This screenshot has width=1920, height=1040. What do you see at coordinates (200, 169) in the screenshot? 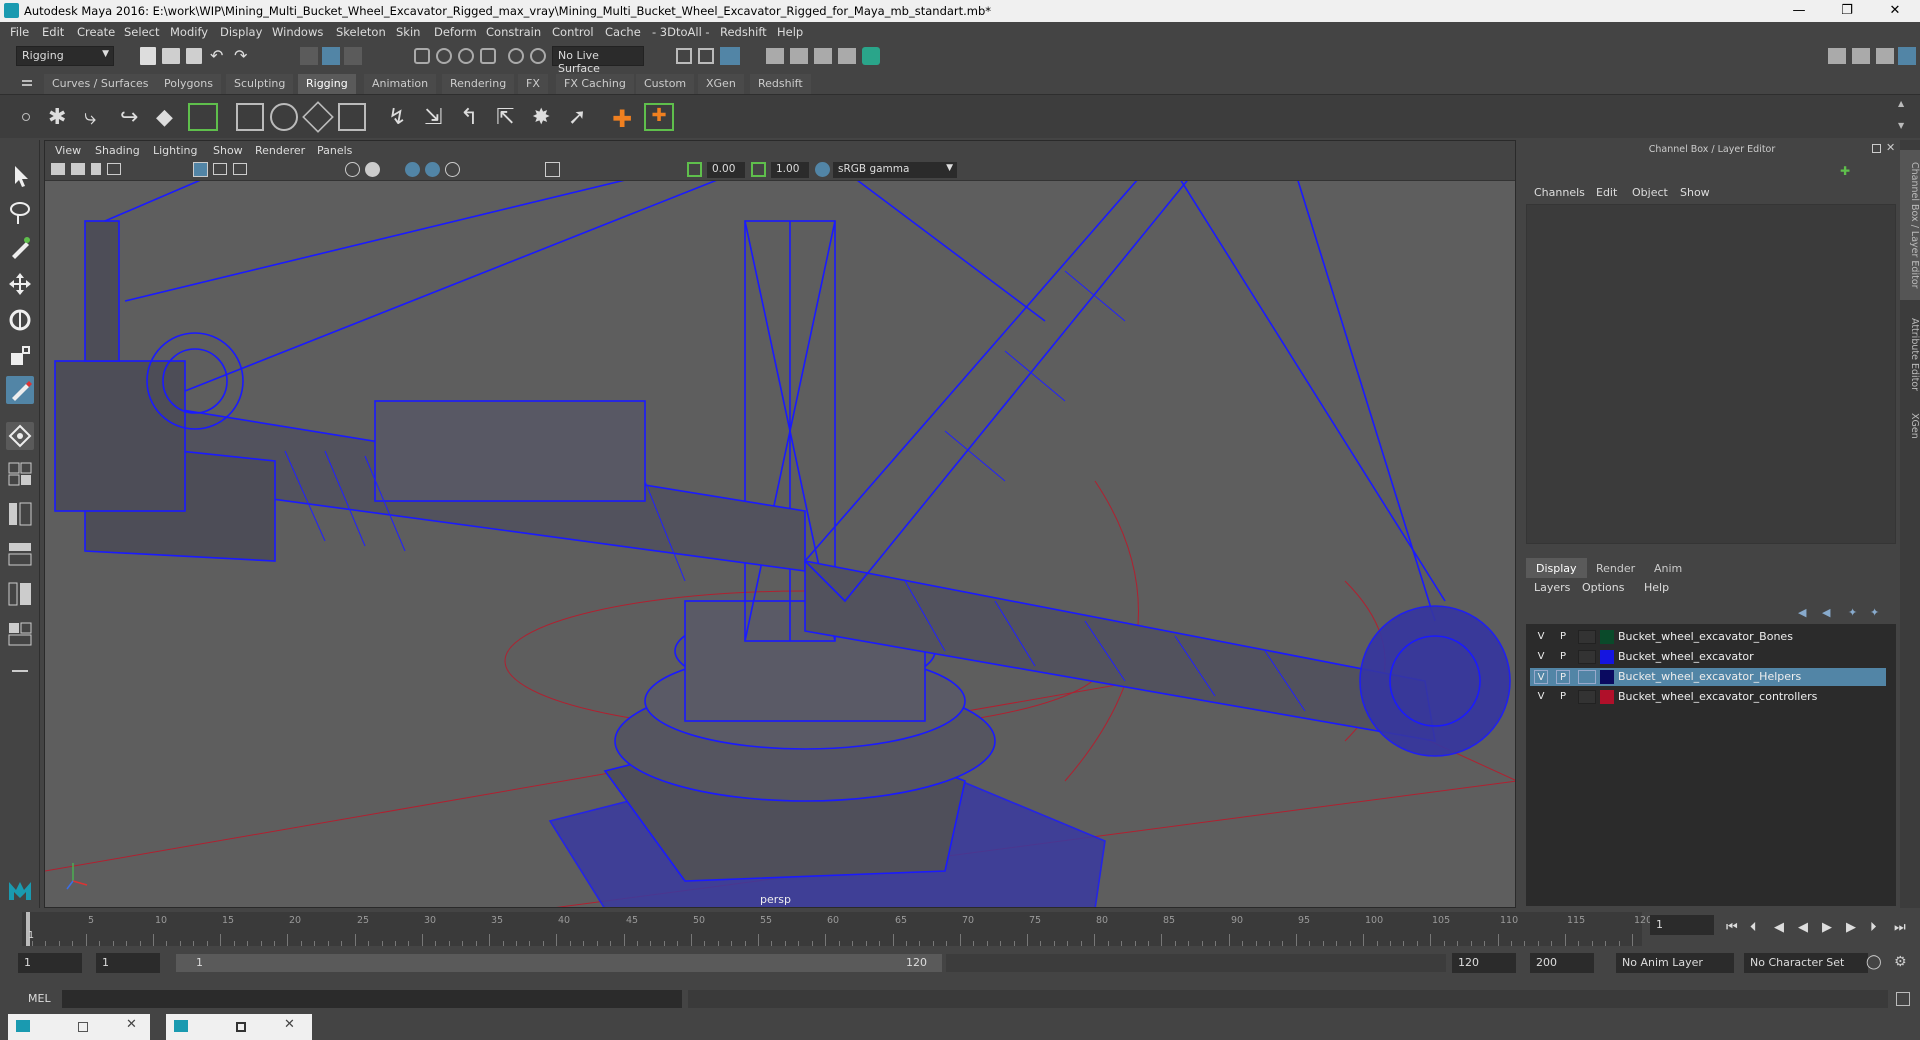
I see `grid-toggle-icon` at bounding box center [200, 169].